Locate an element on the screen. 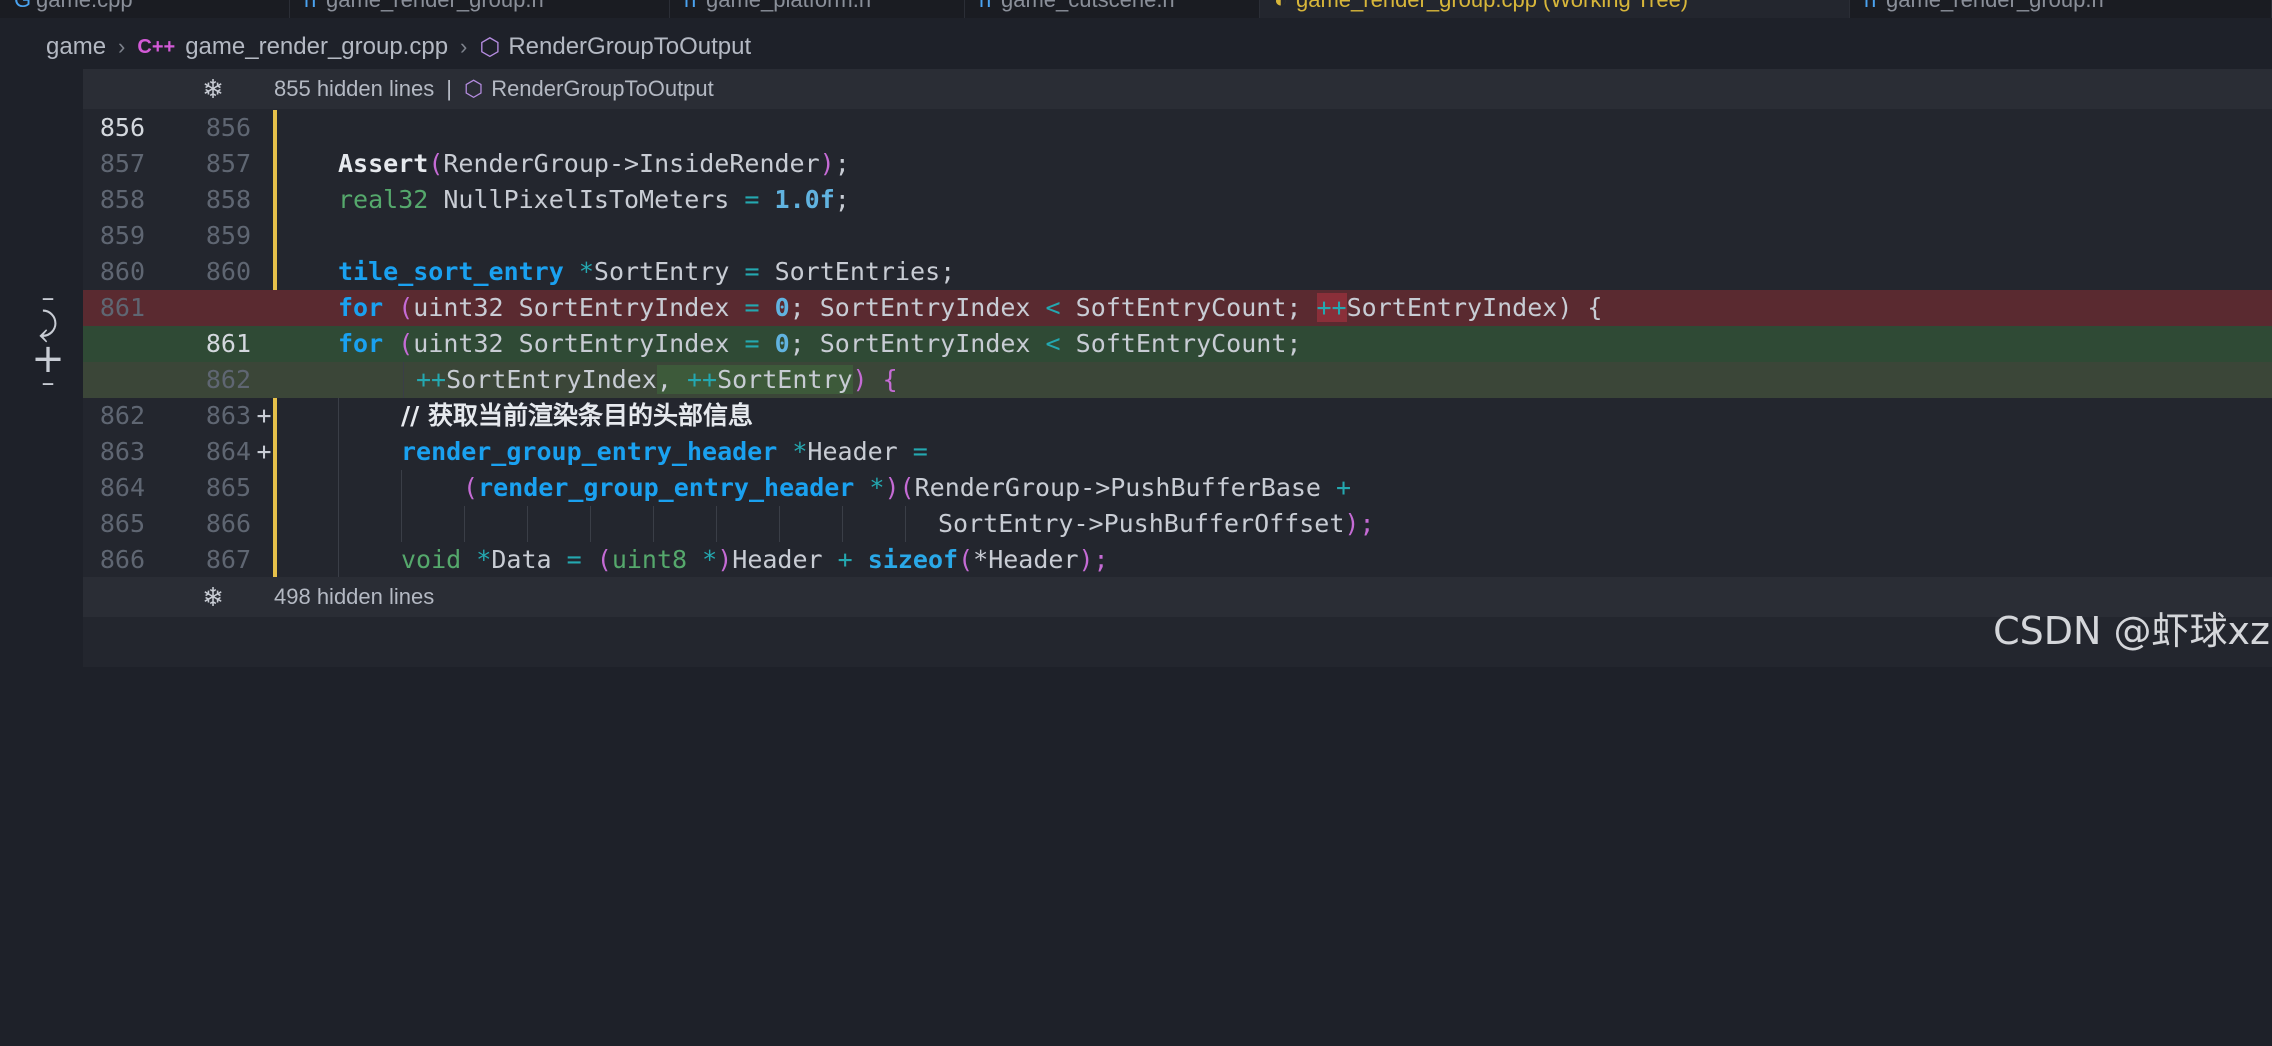 This screenshot has width=2272, height=1046. tab-game-render-group-cpp-diff: ◐game_render_group.cpp (Working Tree) is located at coordinates (1555, 9).